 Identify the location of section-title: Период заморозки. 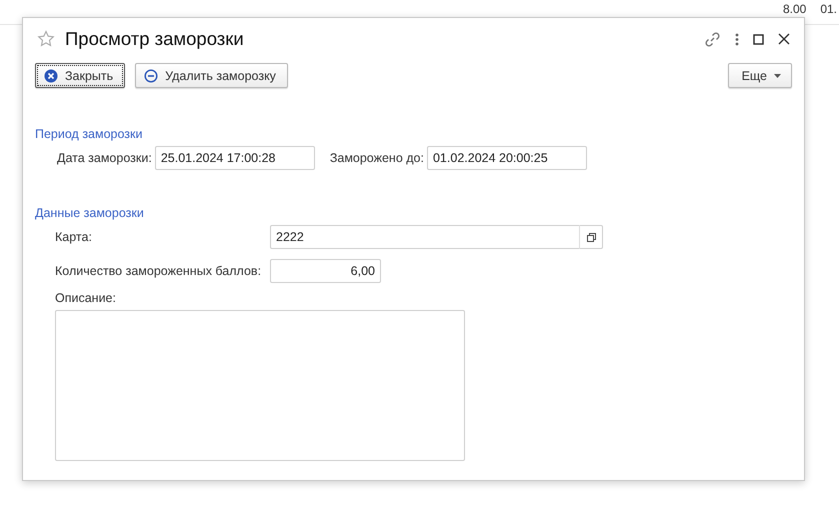
(89, 134).